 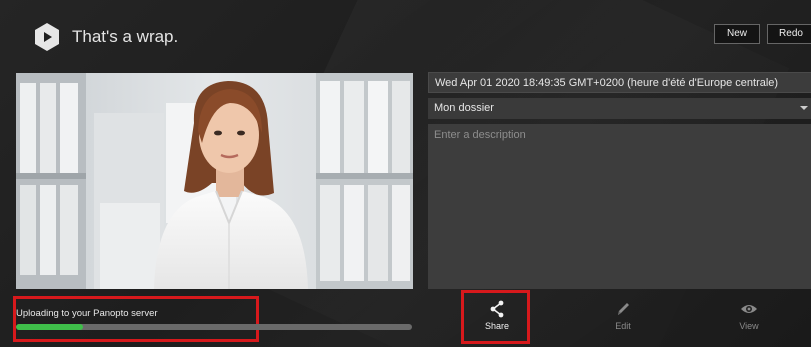 I want to click on new-button: New, so click(x=737, y=34).